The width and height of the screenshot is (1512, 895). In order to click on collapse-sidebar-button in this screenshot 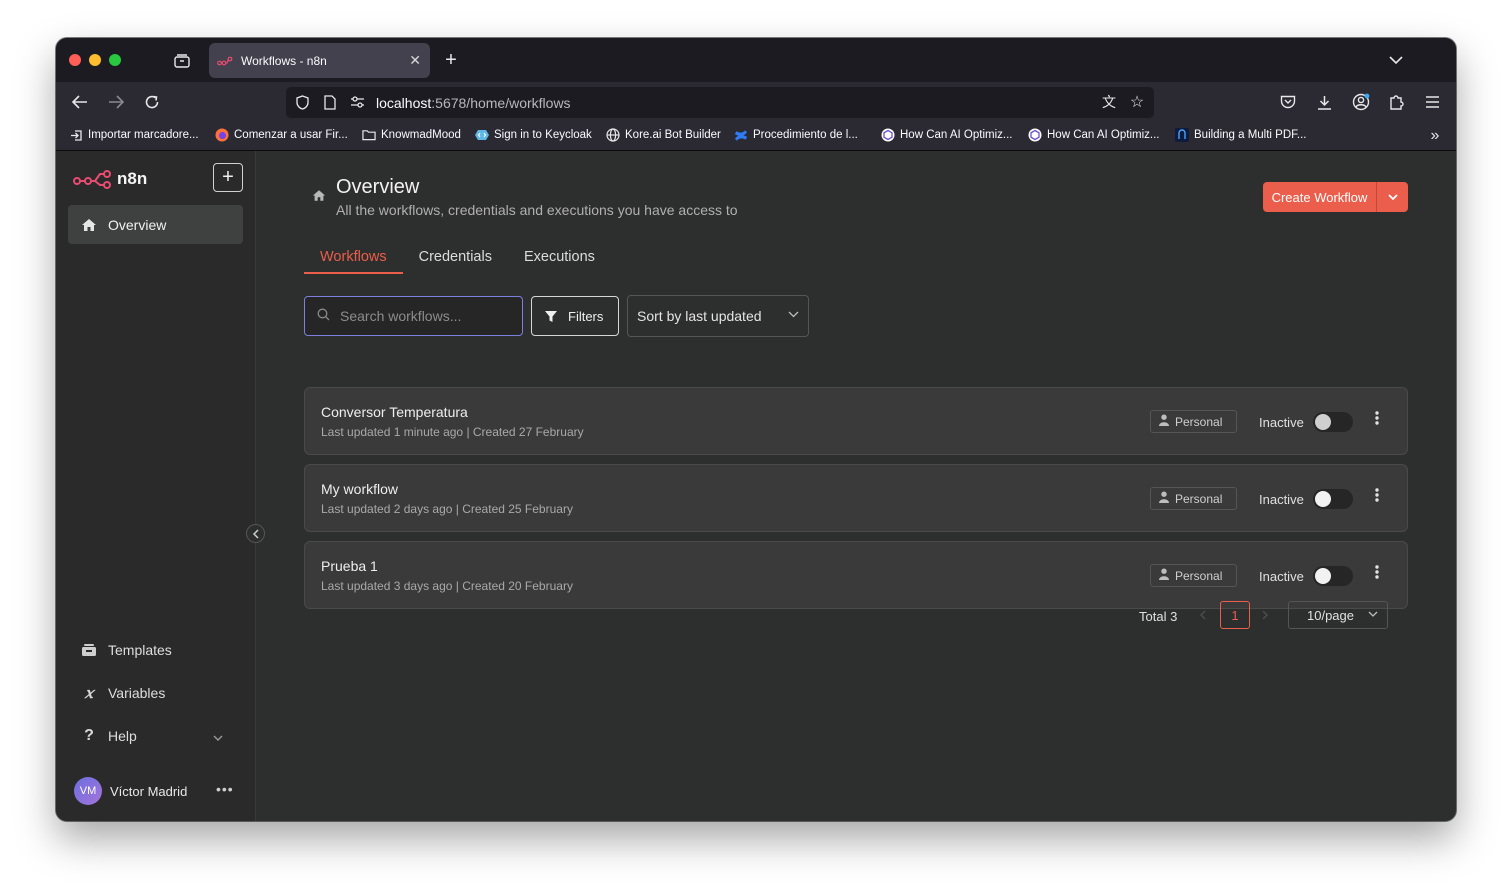, I will do `click(255, 533)`.